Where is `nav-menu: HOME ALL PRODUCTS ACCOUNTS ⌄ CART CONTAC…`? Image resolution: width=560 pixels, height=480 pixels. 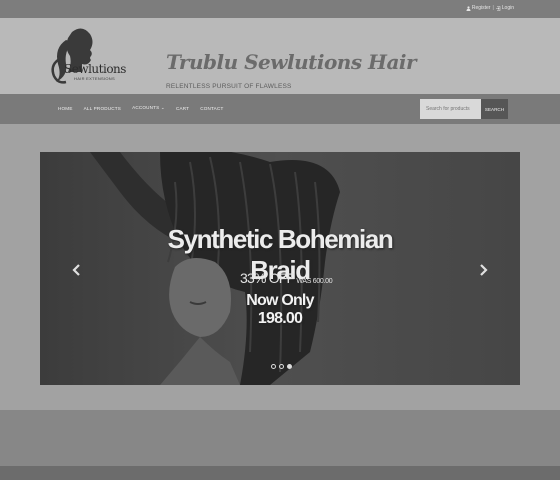 nav-menu: HOME ALL PRODUCTS ACCOUNTS ⌄ CART CONTAC… is located at coordinates (140, 108).